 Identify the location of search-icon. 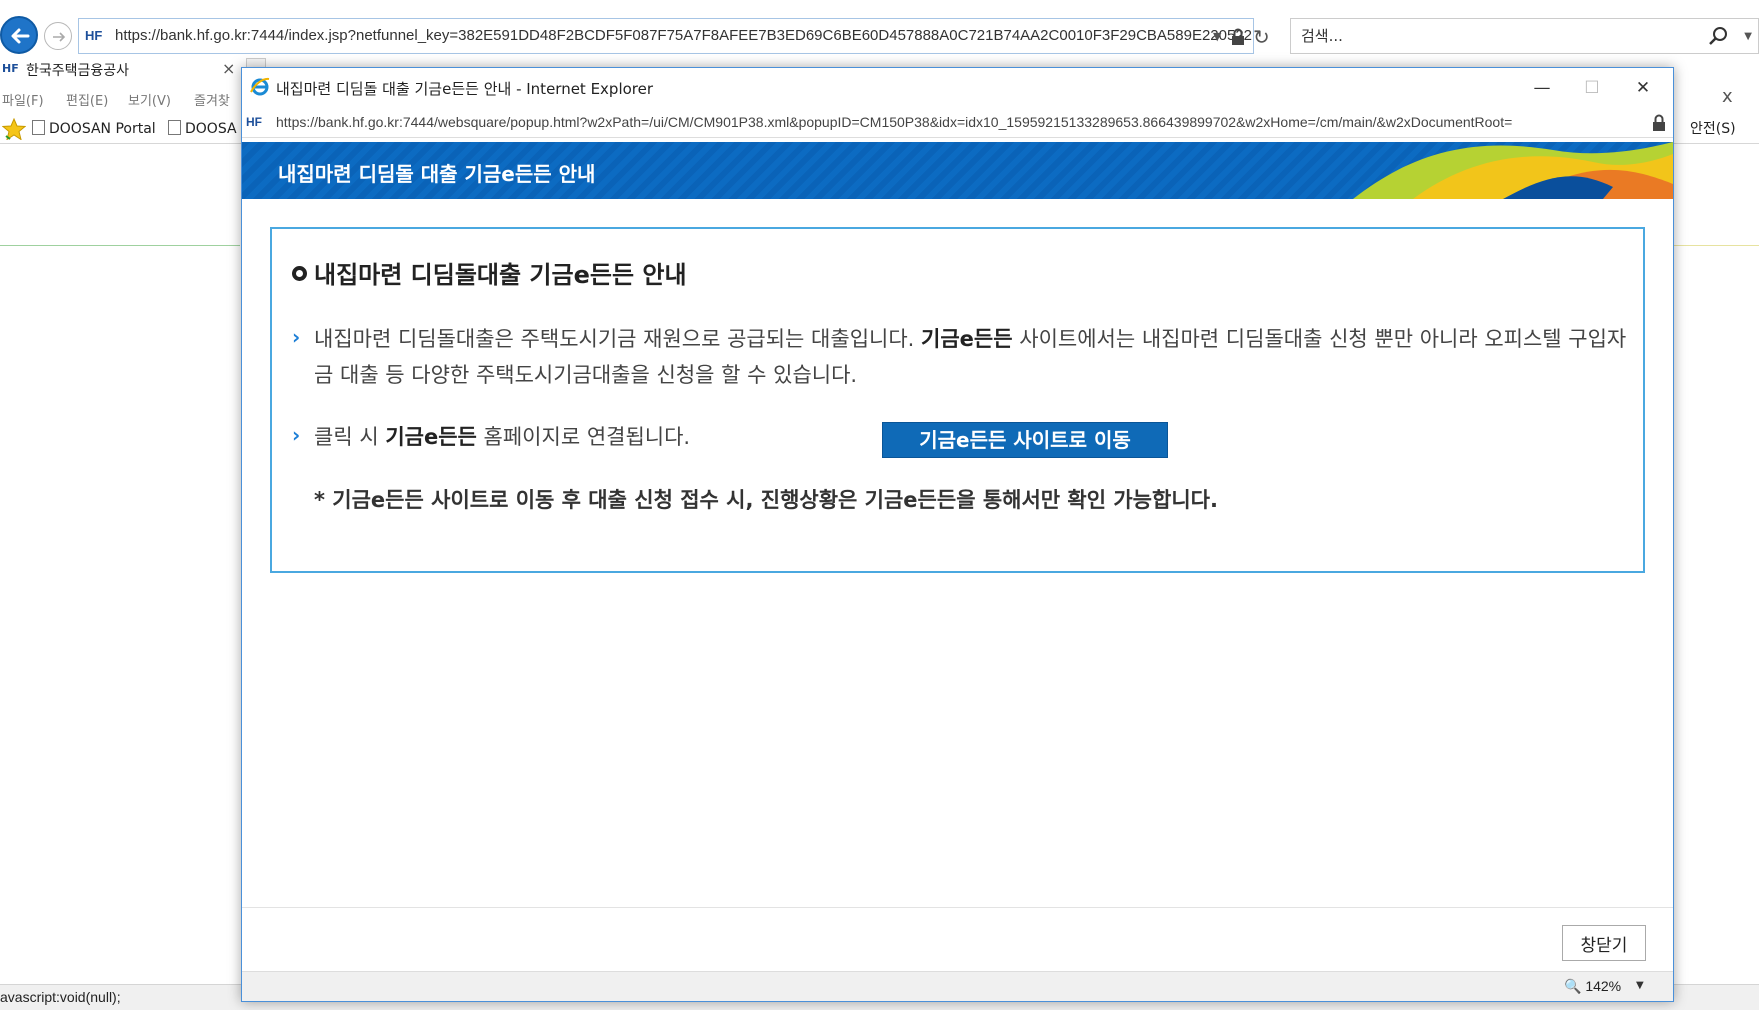
(1718, 38).